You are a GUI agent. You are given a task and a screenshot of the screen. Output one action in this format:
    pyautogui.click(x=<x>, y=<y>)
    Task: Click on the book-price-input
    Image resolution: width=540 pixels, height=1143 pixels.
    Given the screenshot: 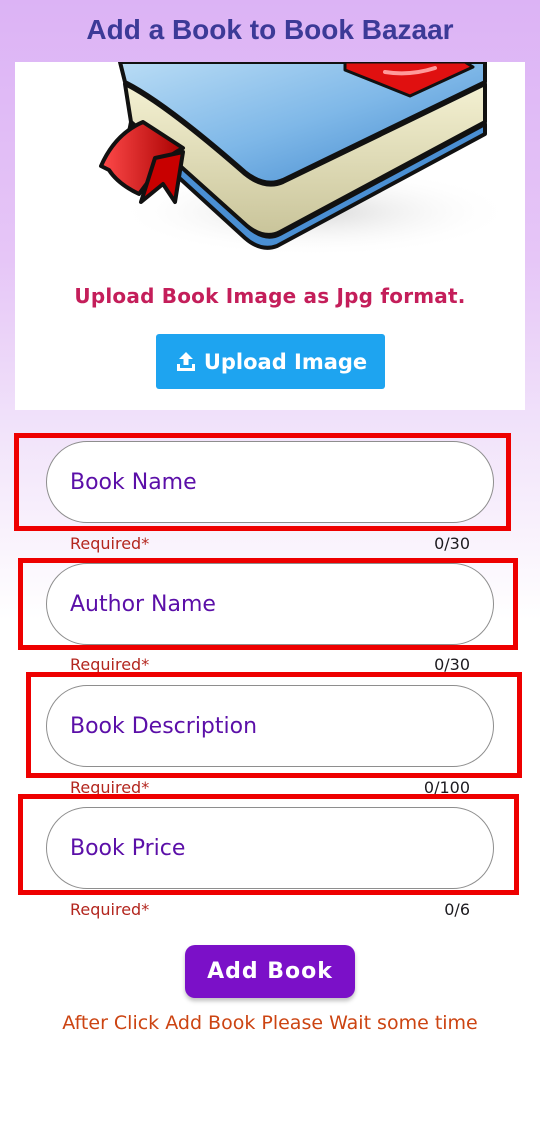 What is the action you would take?
    pyautogui.click(x=270, y=848)
    